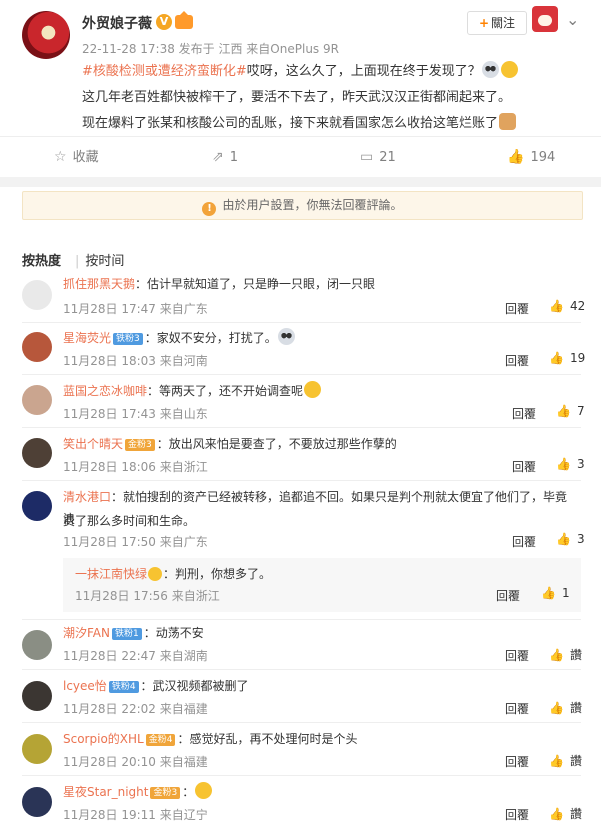 This screenshot has width=601, height=836. Describe the element at coordinates (565, 593) in the screenshot. I see `comment-like-count: 1` at that location.